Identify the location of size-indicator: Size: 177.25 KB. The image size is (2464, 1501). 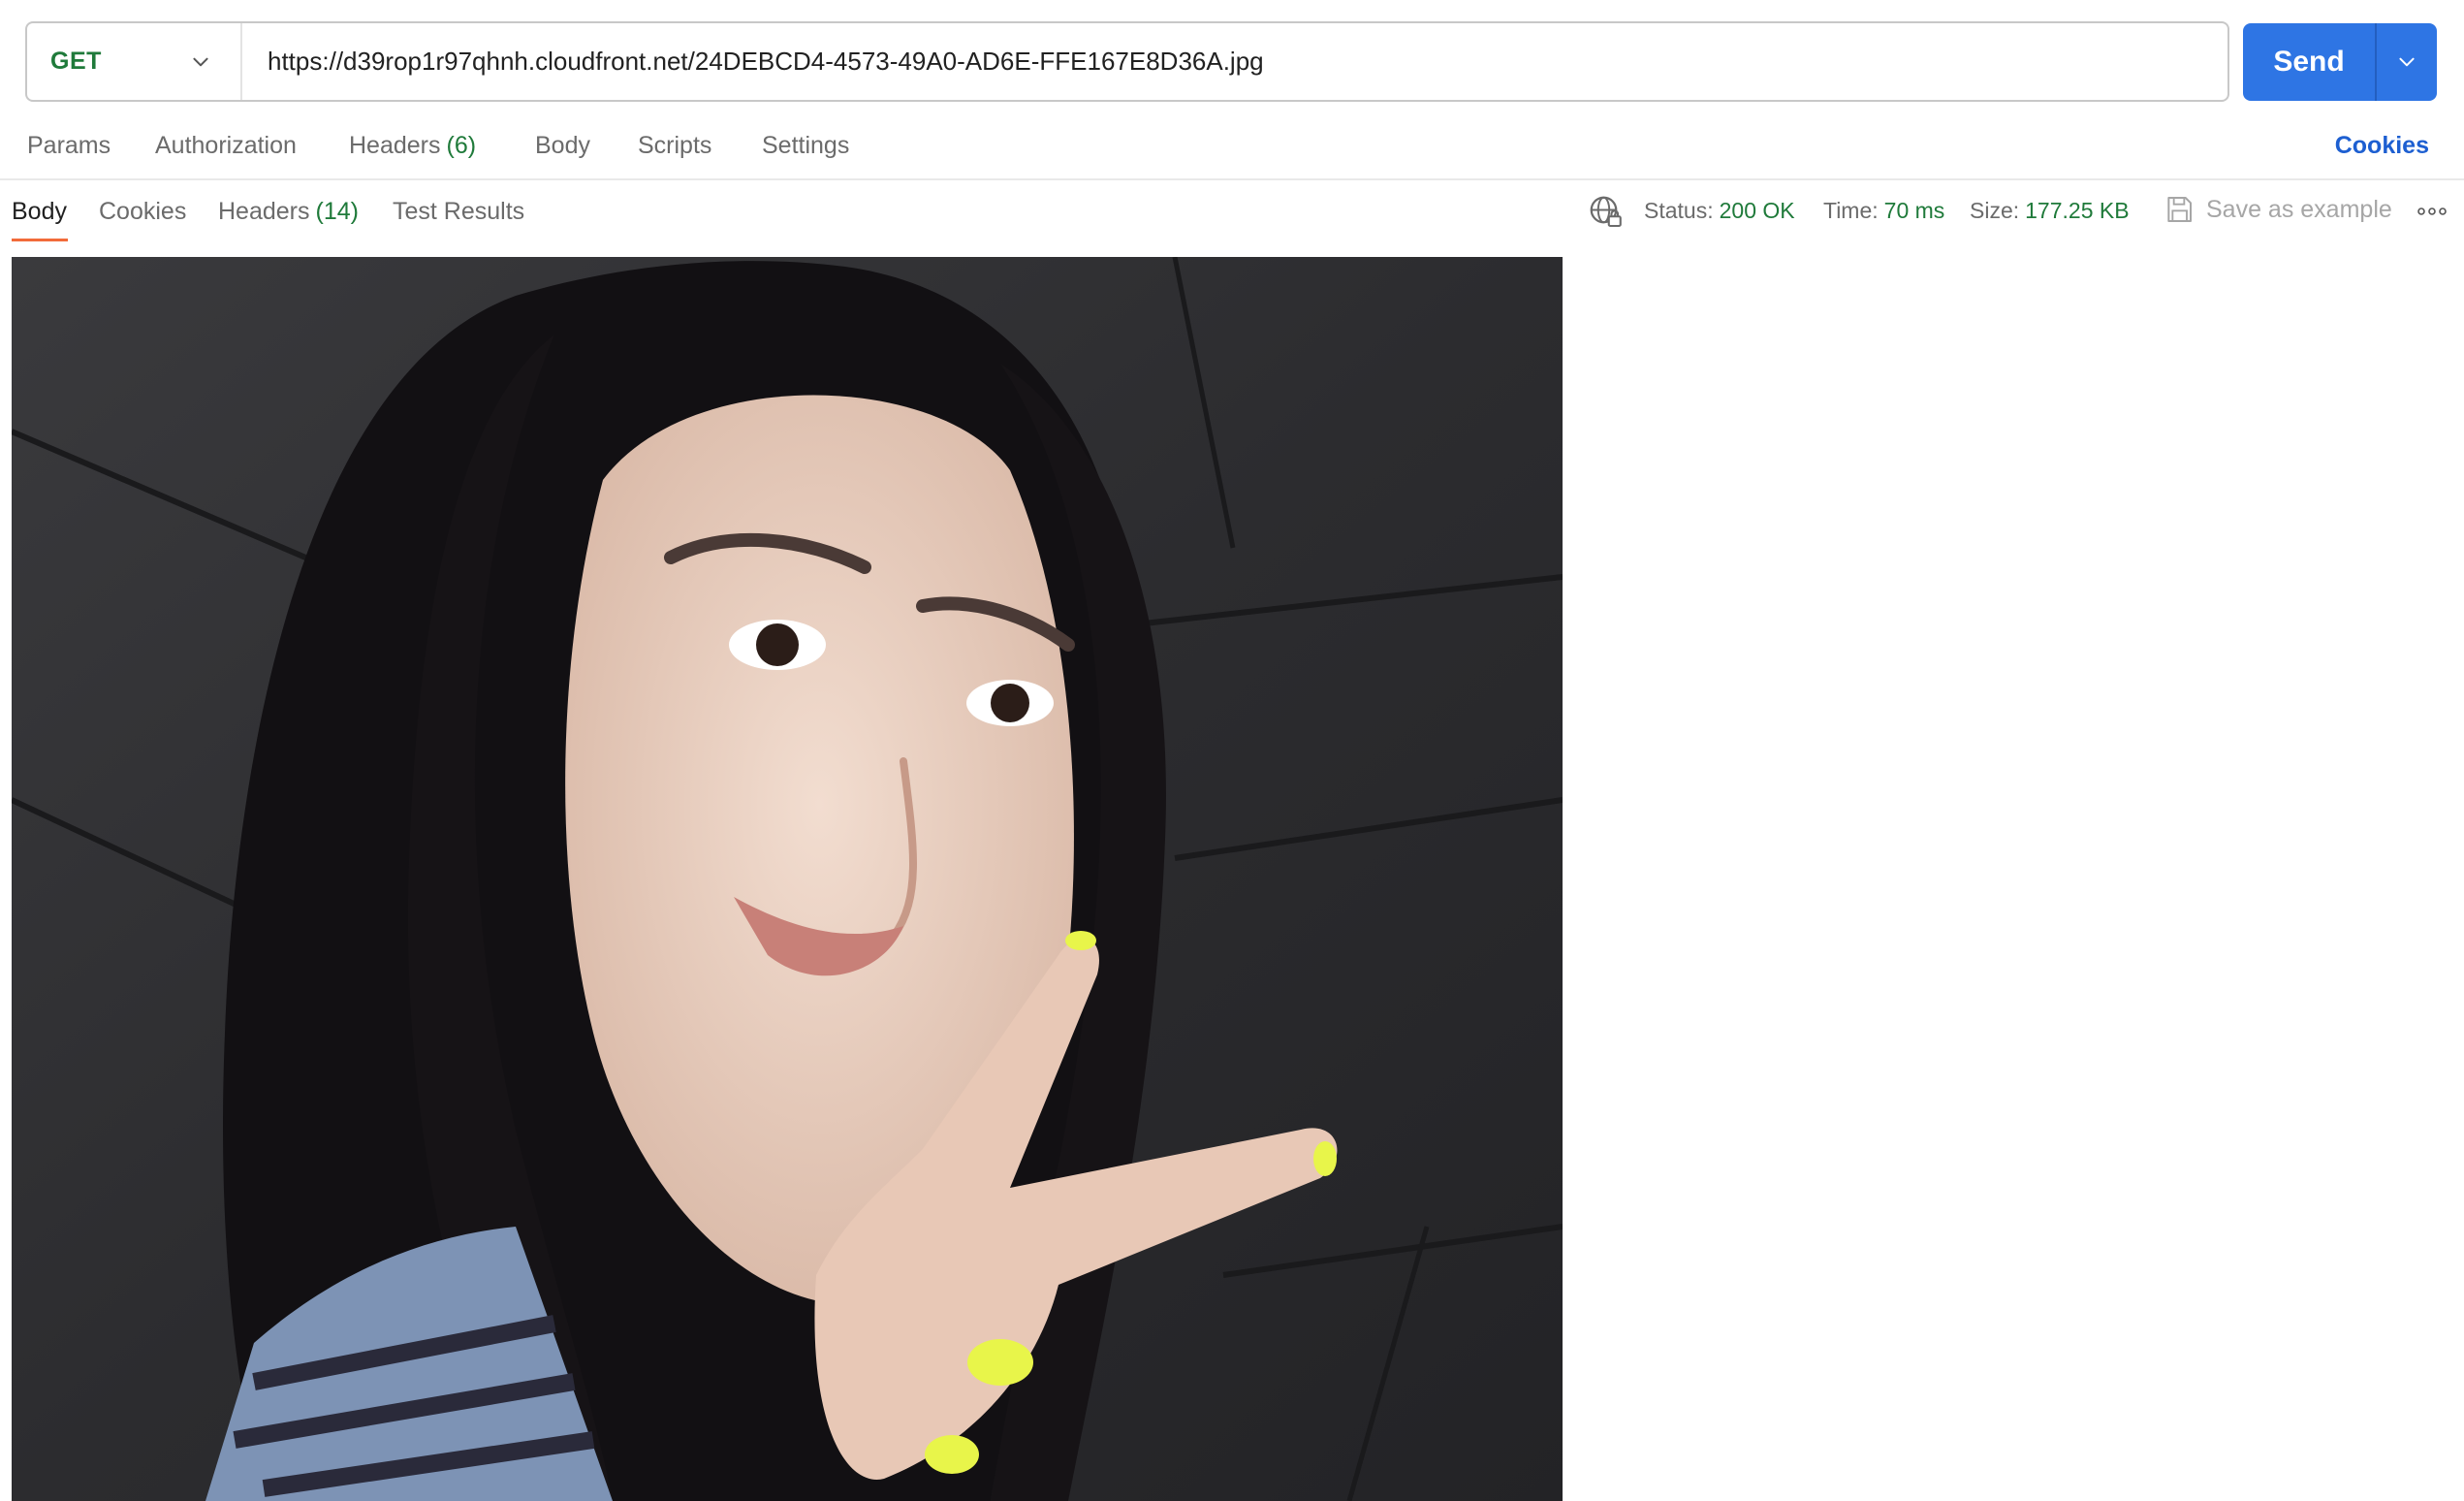
(2050, 211).